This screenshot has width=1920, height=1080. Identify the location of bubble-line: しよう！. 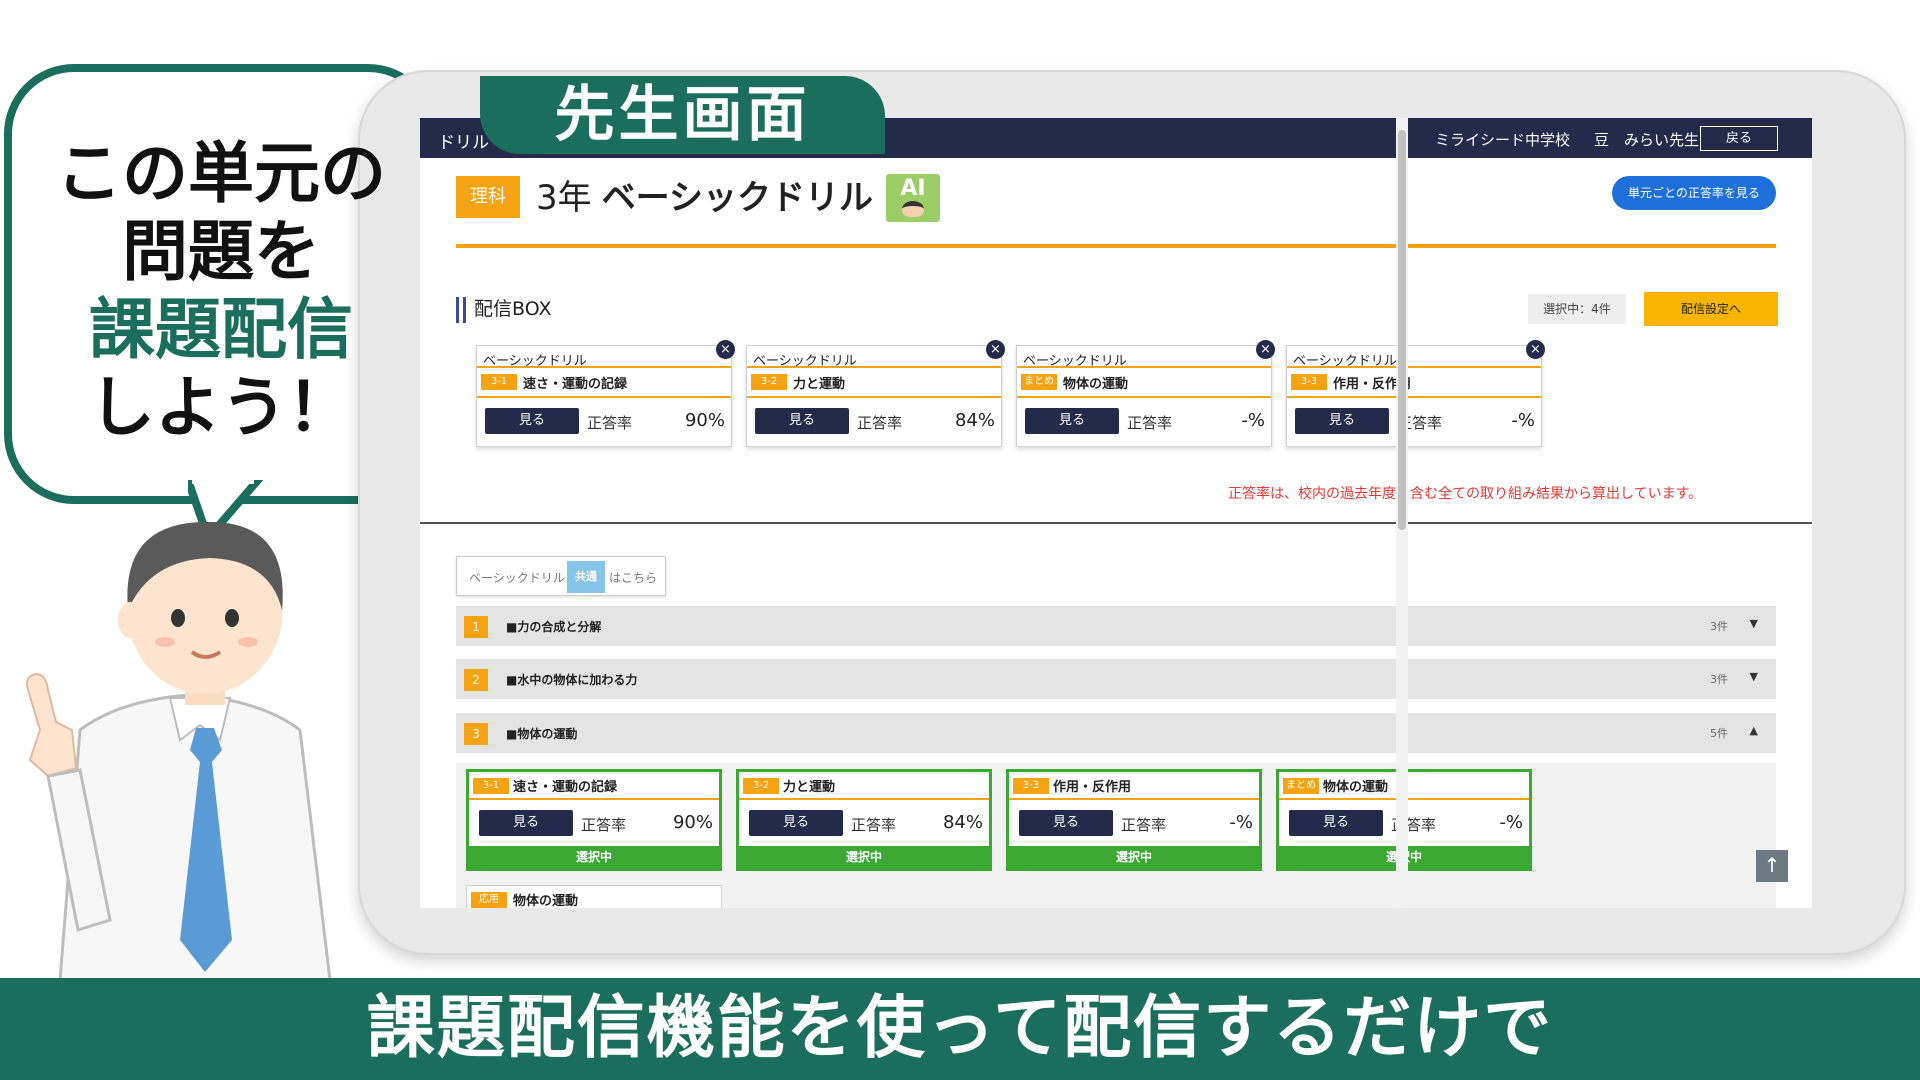
(221, 407).